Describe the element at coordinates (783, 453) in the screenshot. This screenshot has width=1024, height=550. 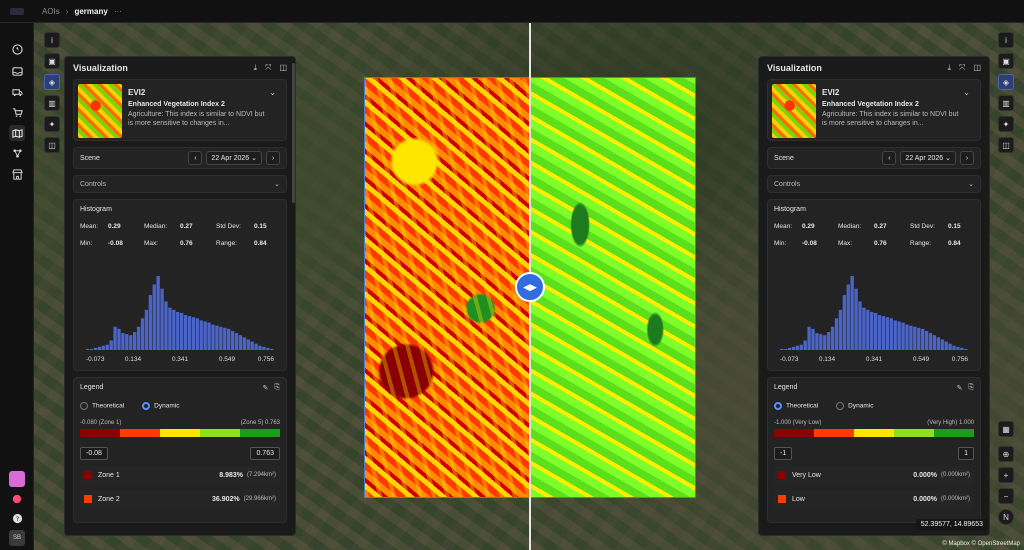
I see `legend-min-input: -1` at that location.